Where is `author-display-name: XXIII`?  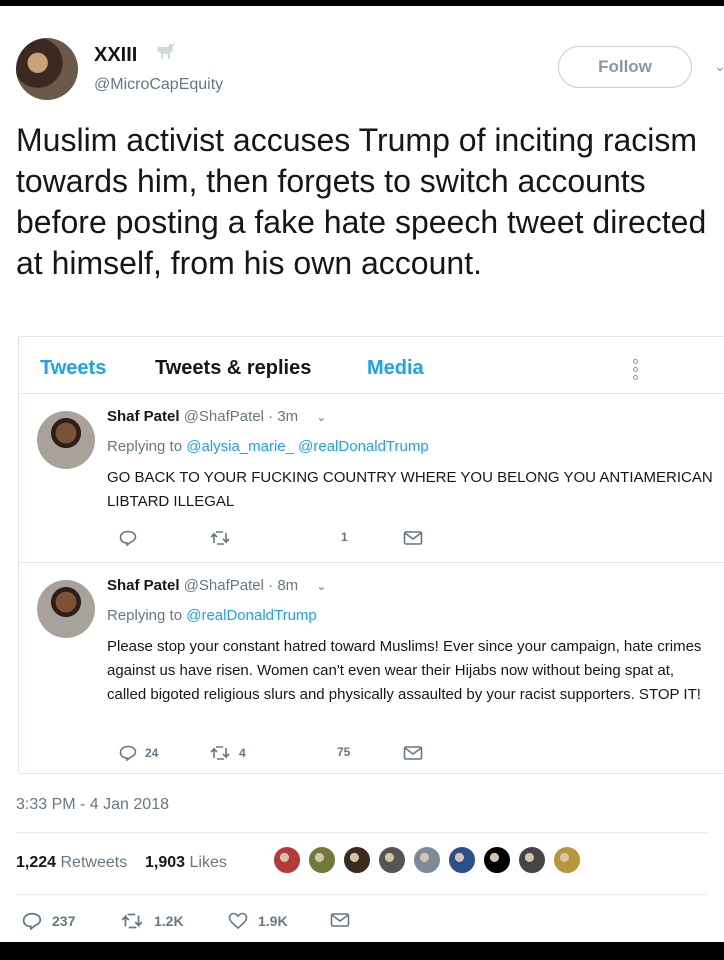
author-display-name: XXIII is located at coordinates (115, 55).